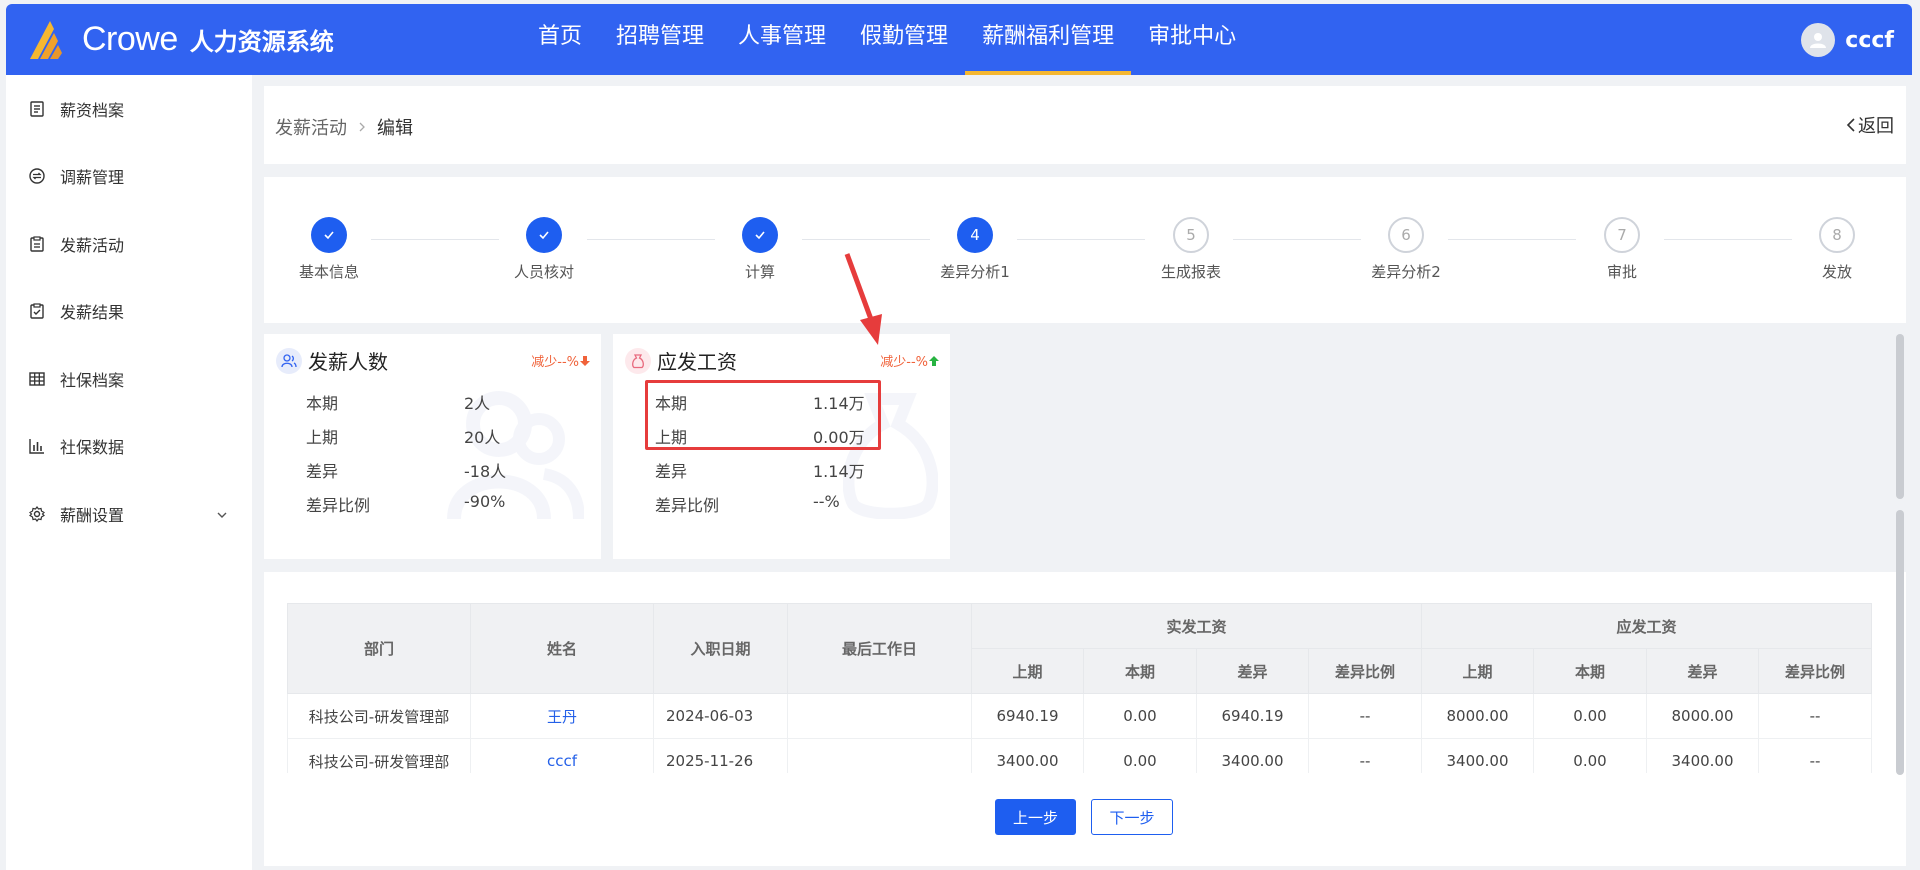 The image size is (1920, 870). What do you see at coordinates (482, 437) in the screenshot?
I see `metric-value: 20人` at bounding box center [482, 437].